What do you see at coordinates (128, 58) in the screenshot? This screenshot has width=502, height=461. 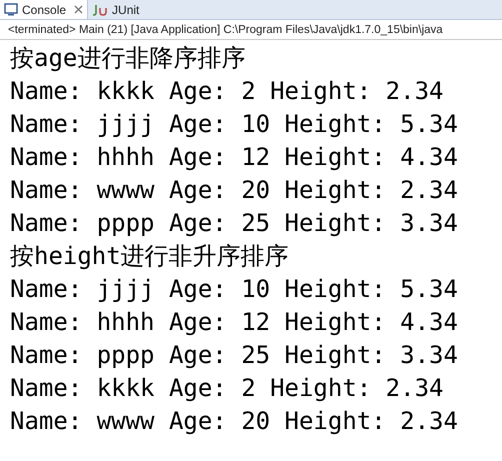 I see `console-output-line: 按age进行非降序排序` at bounding box center [128, 58].